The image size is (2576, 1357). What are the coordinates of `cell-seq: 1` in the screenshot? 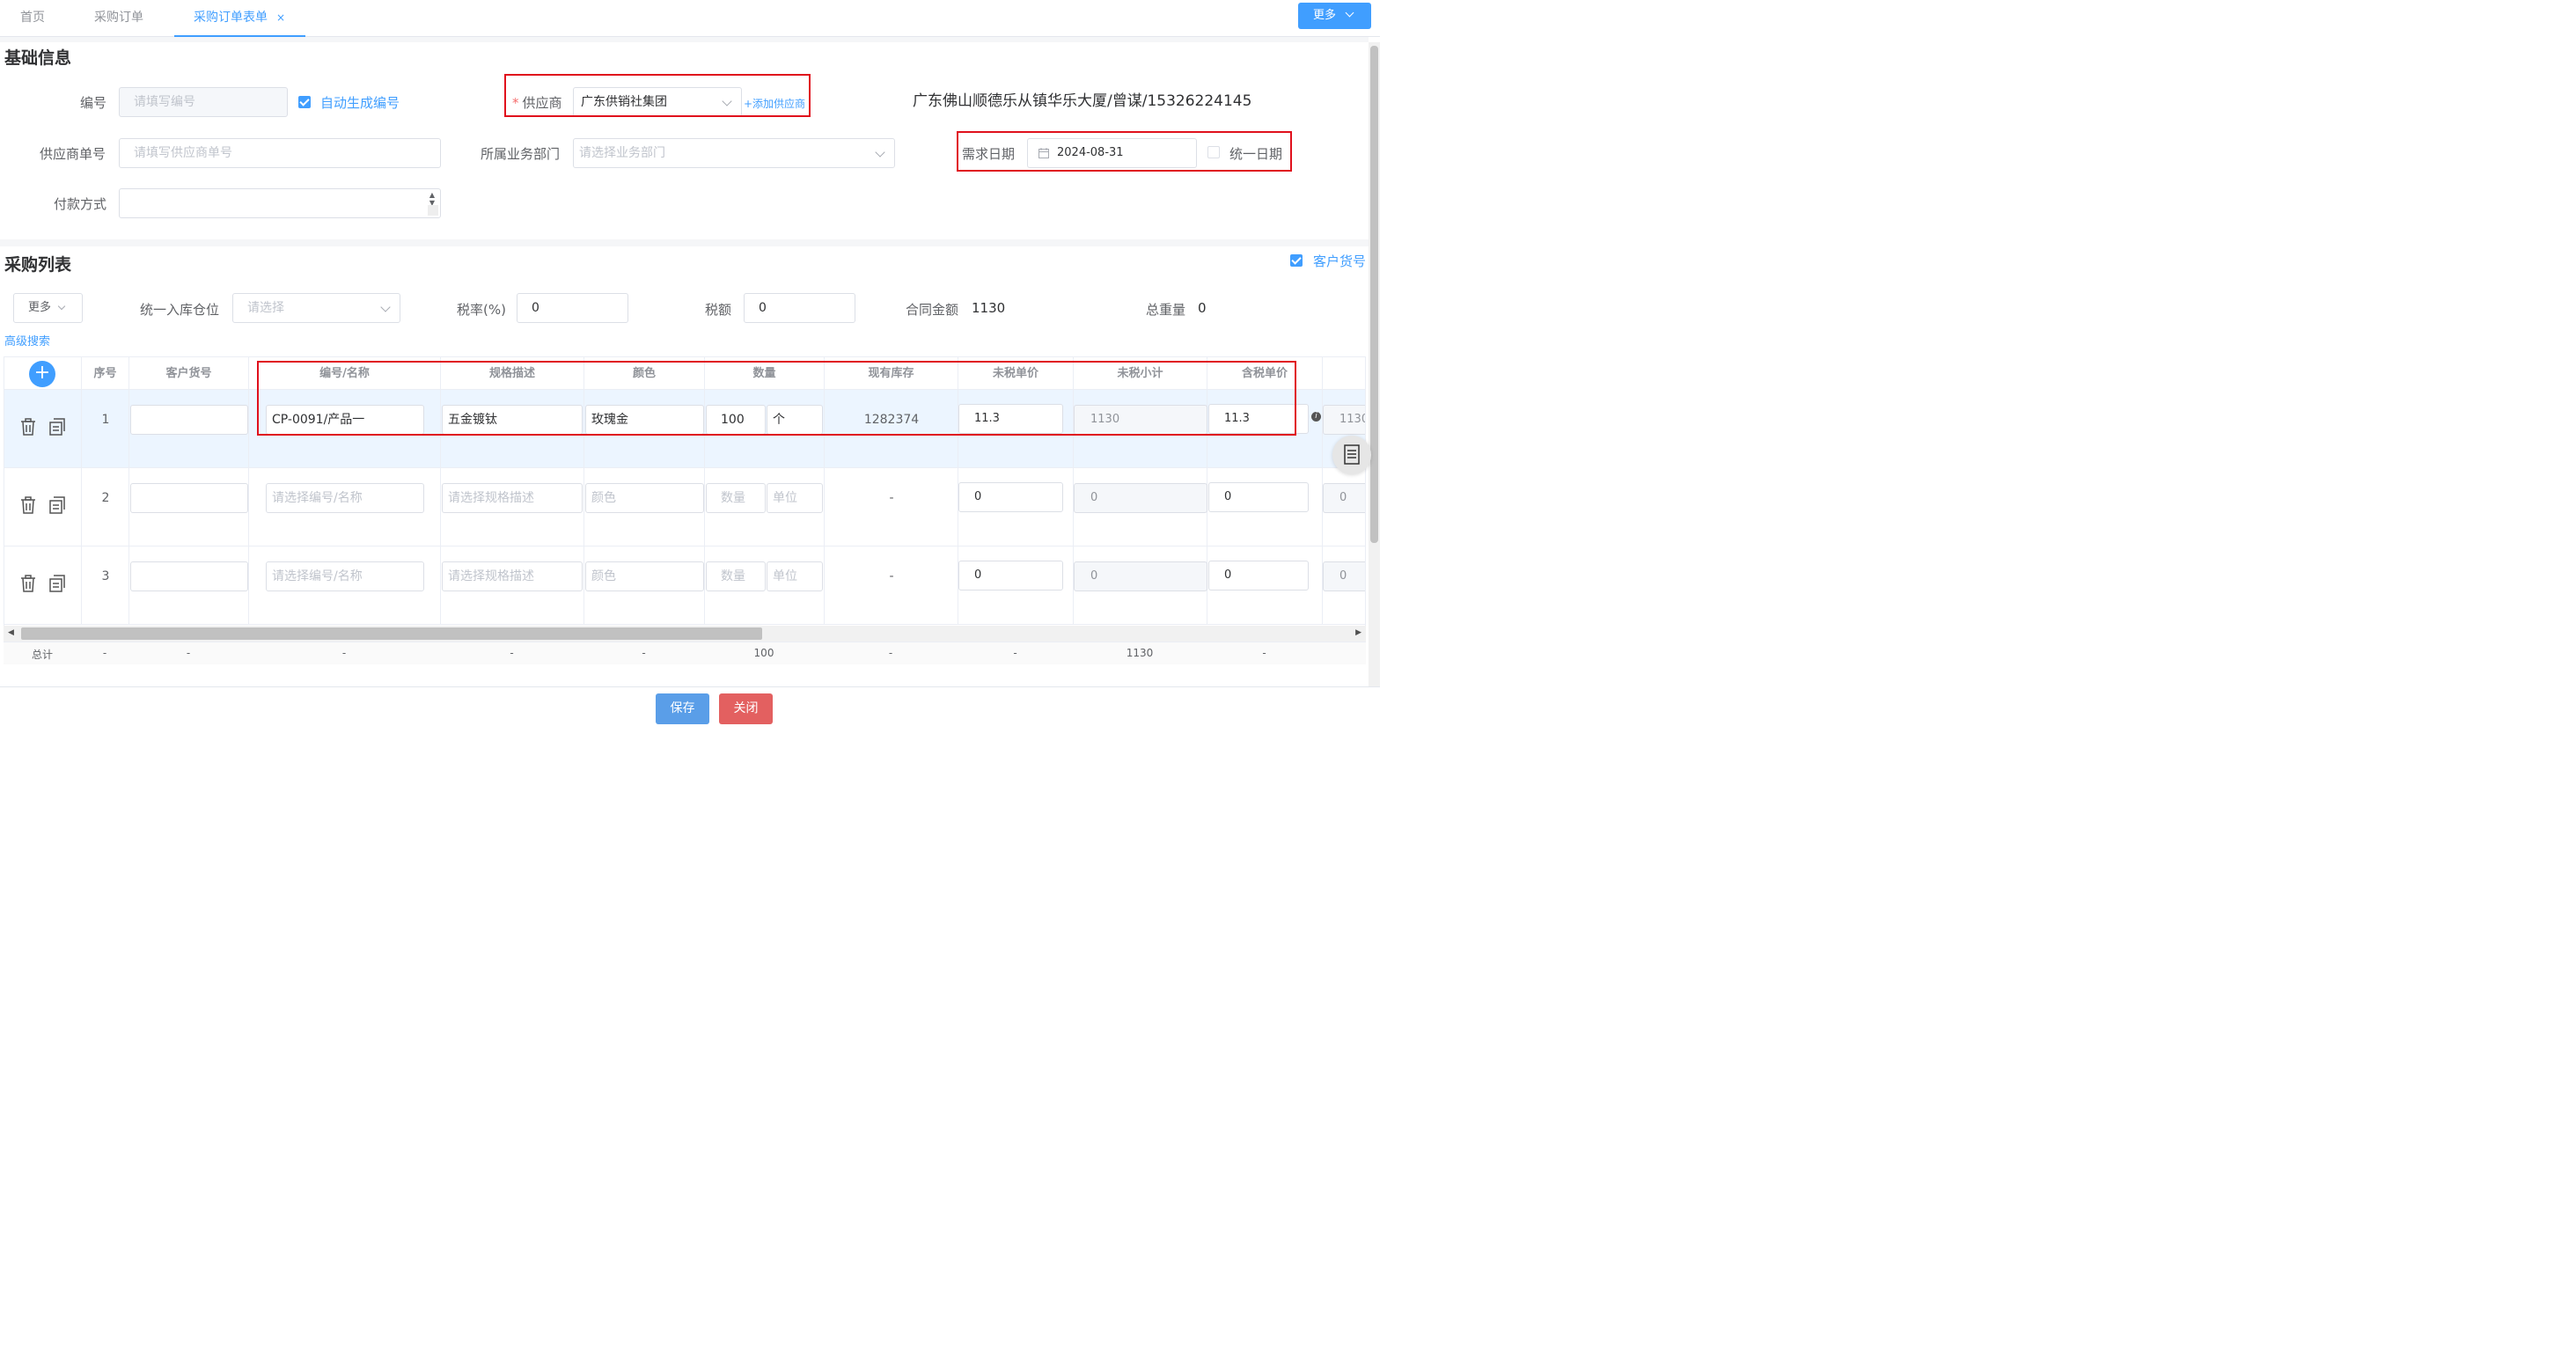 It's located at (105, 429).